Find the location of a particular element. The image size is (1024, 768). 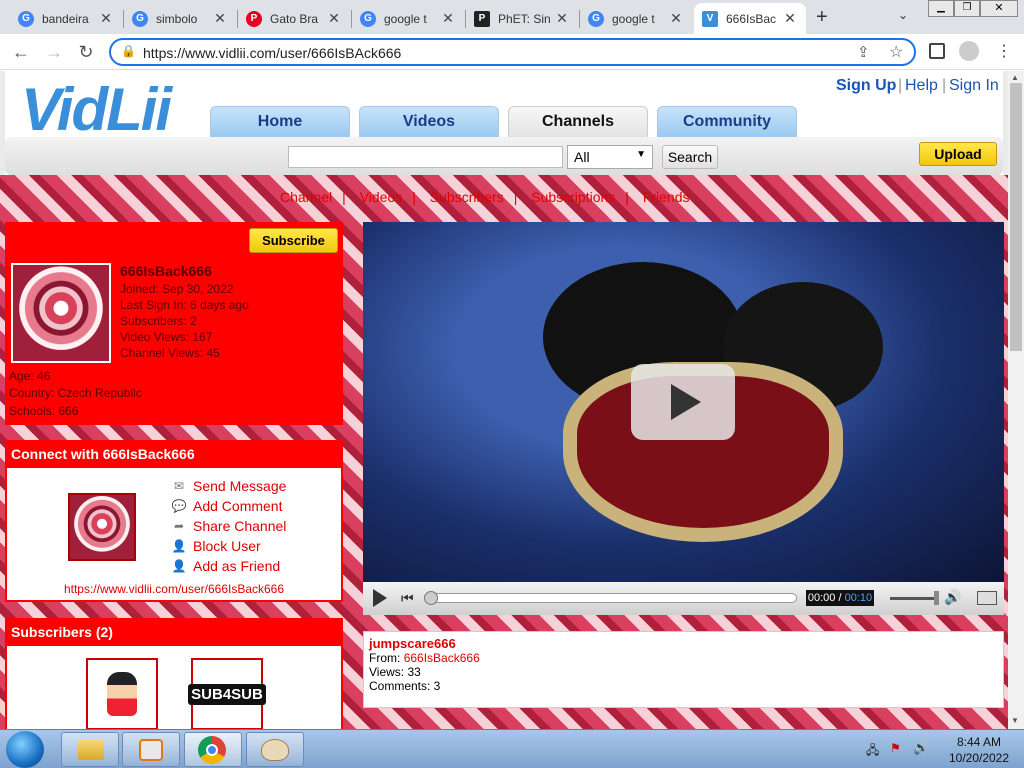

paint-palette-icon is located at coordinates (275, 750).